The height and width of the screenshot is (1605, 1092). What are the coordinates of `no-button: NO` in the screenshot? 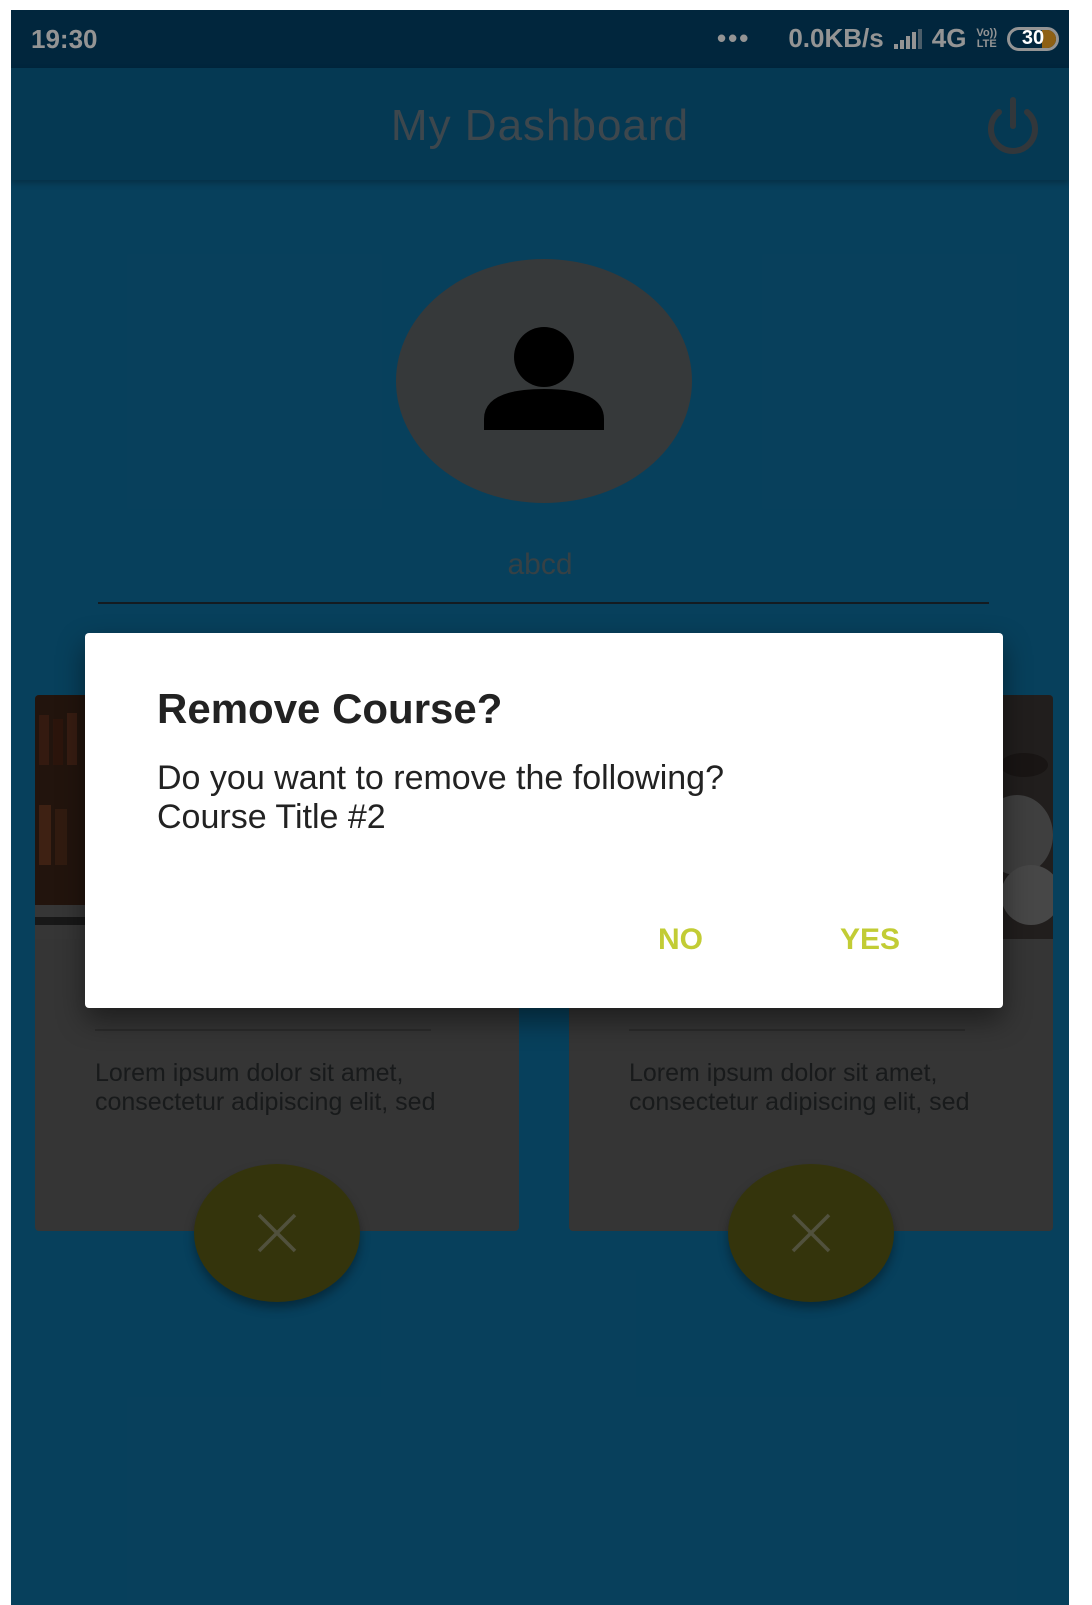 It's located at (680, 940).